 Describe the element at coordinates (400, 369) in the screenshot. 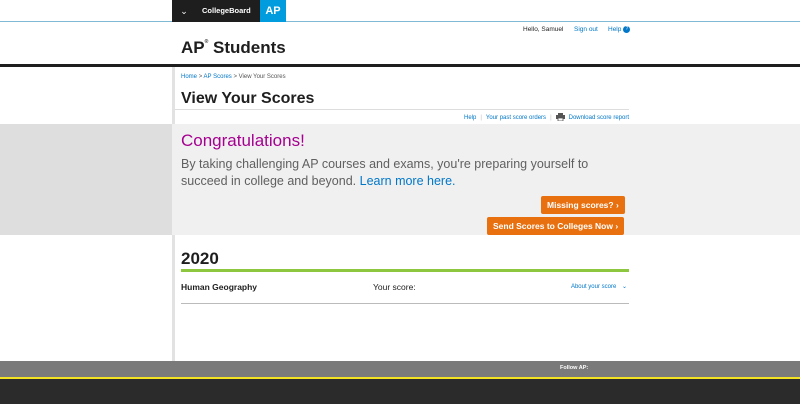

I see `footer-bar` at that location.